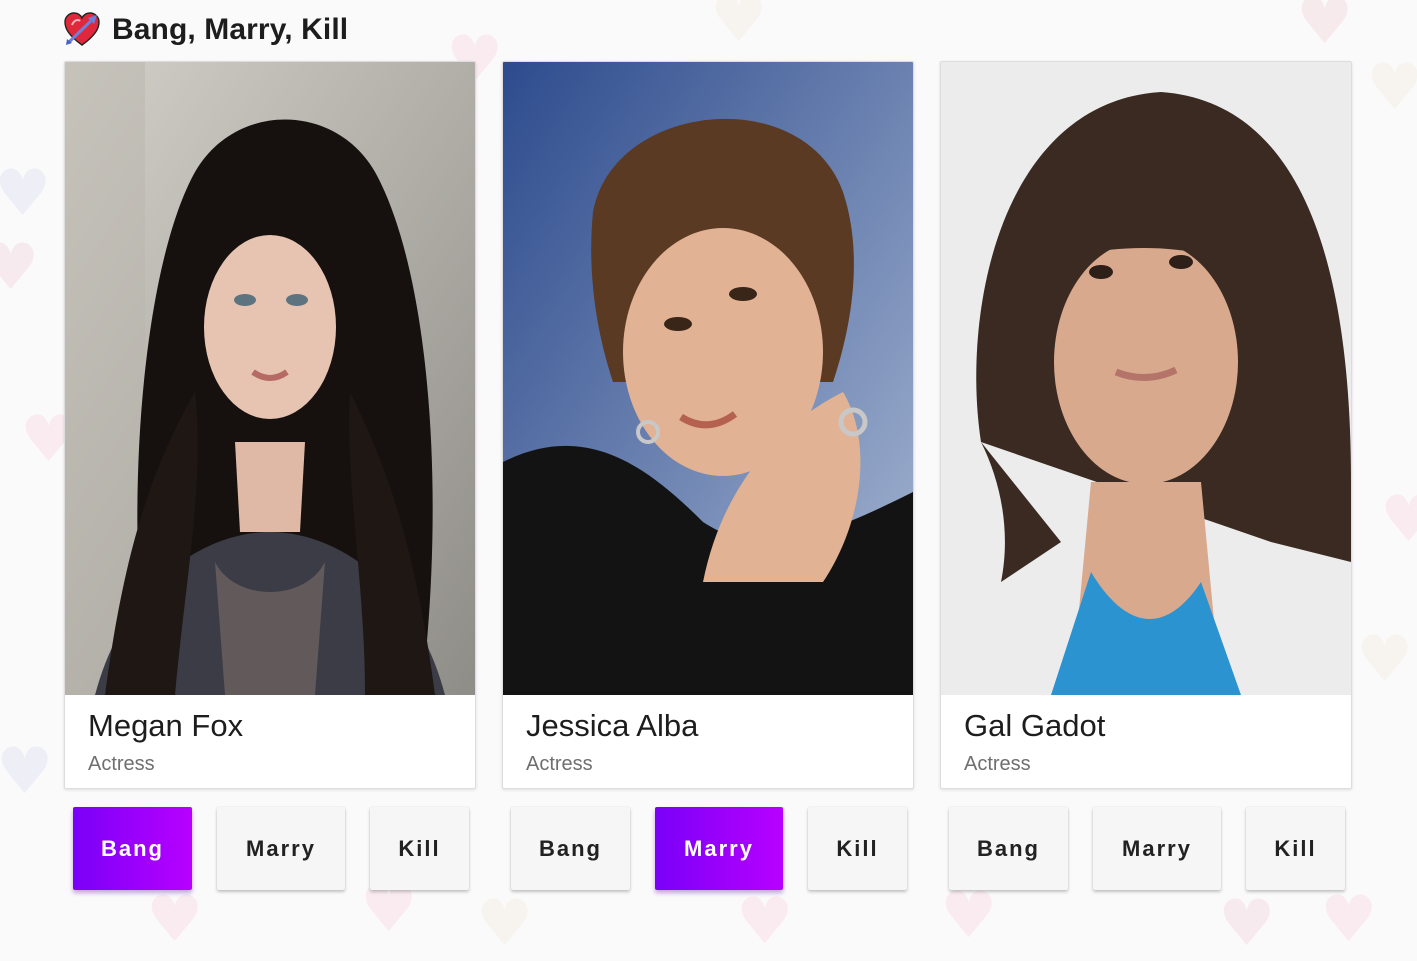  What do you see at coordinates (230, 29) in the screenshot?
I see `page-title: Bang, Marry, Kill` at bounding box center [230, 29].